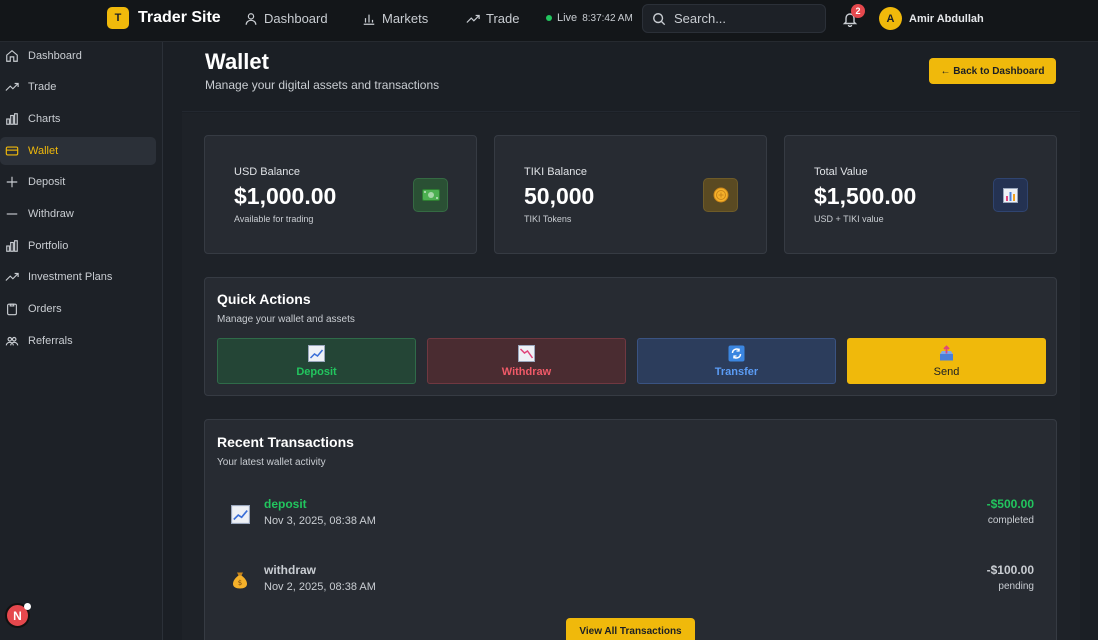  I want to click on sidebar-item-dashboard: Dashboard, so click(78, 56).